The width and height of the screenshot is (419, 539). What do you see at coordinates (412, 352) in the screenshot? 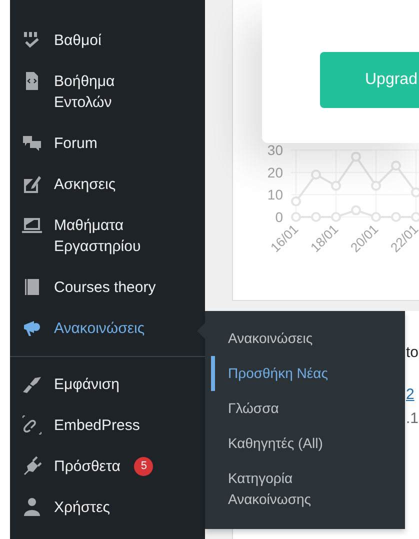
I see `panel-heading: to` at bounding box center [412, 352].